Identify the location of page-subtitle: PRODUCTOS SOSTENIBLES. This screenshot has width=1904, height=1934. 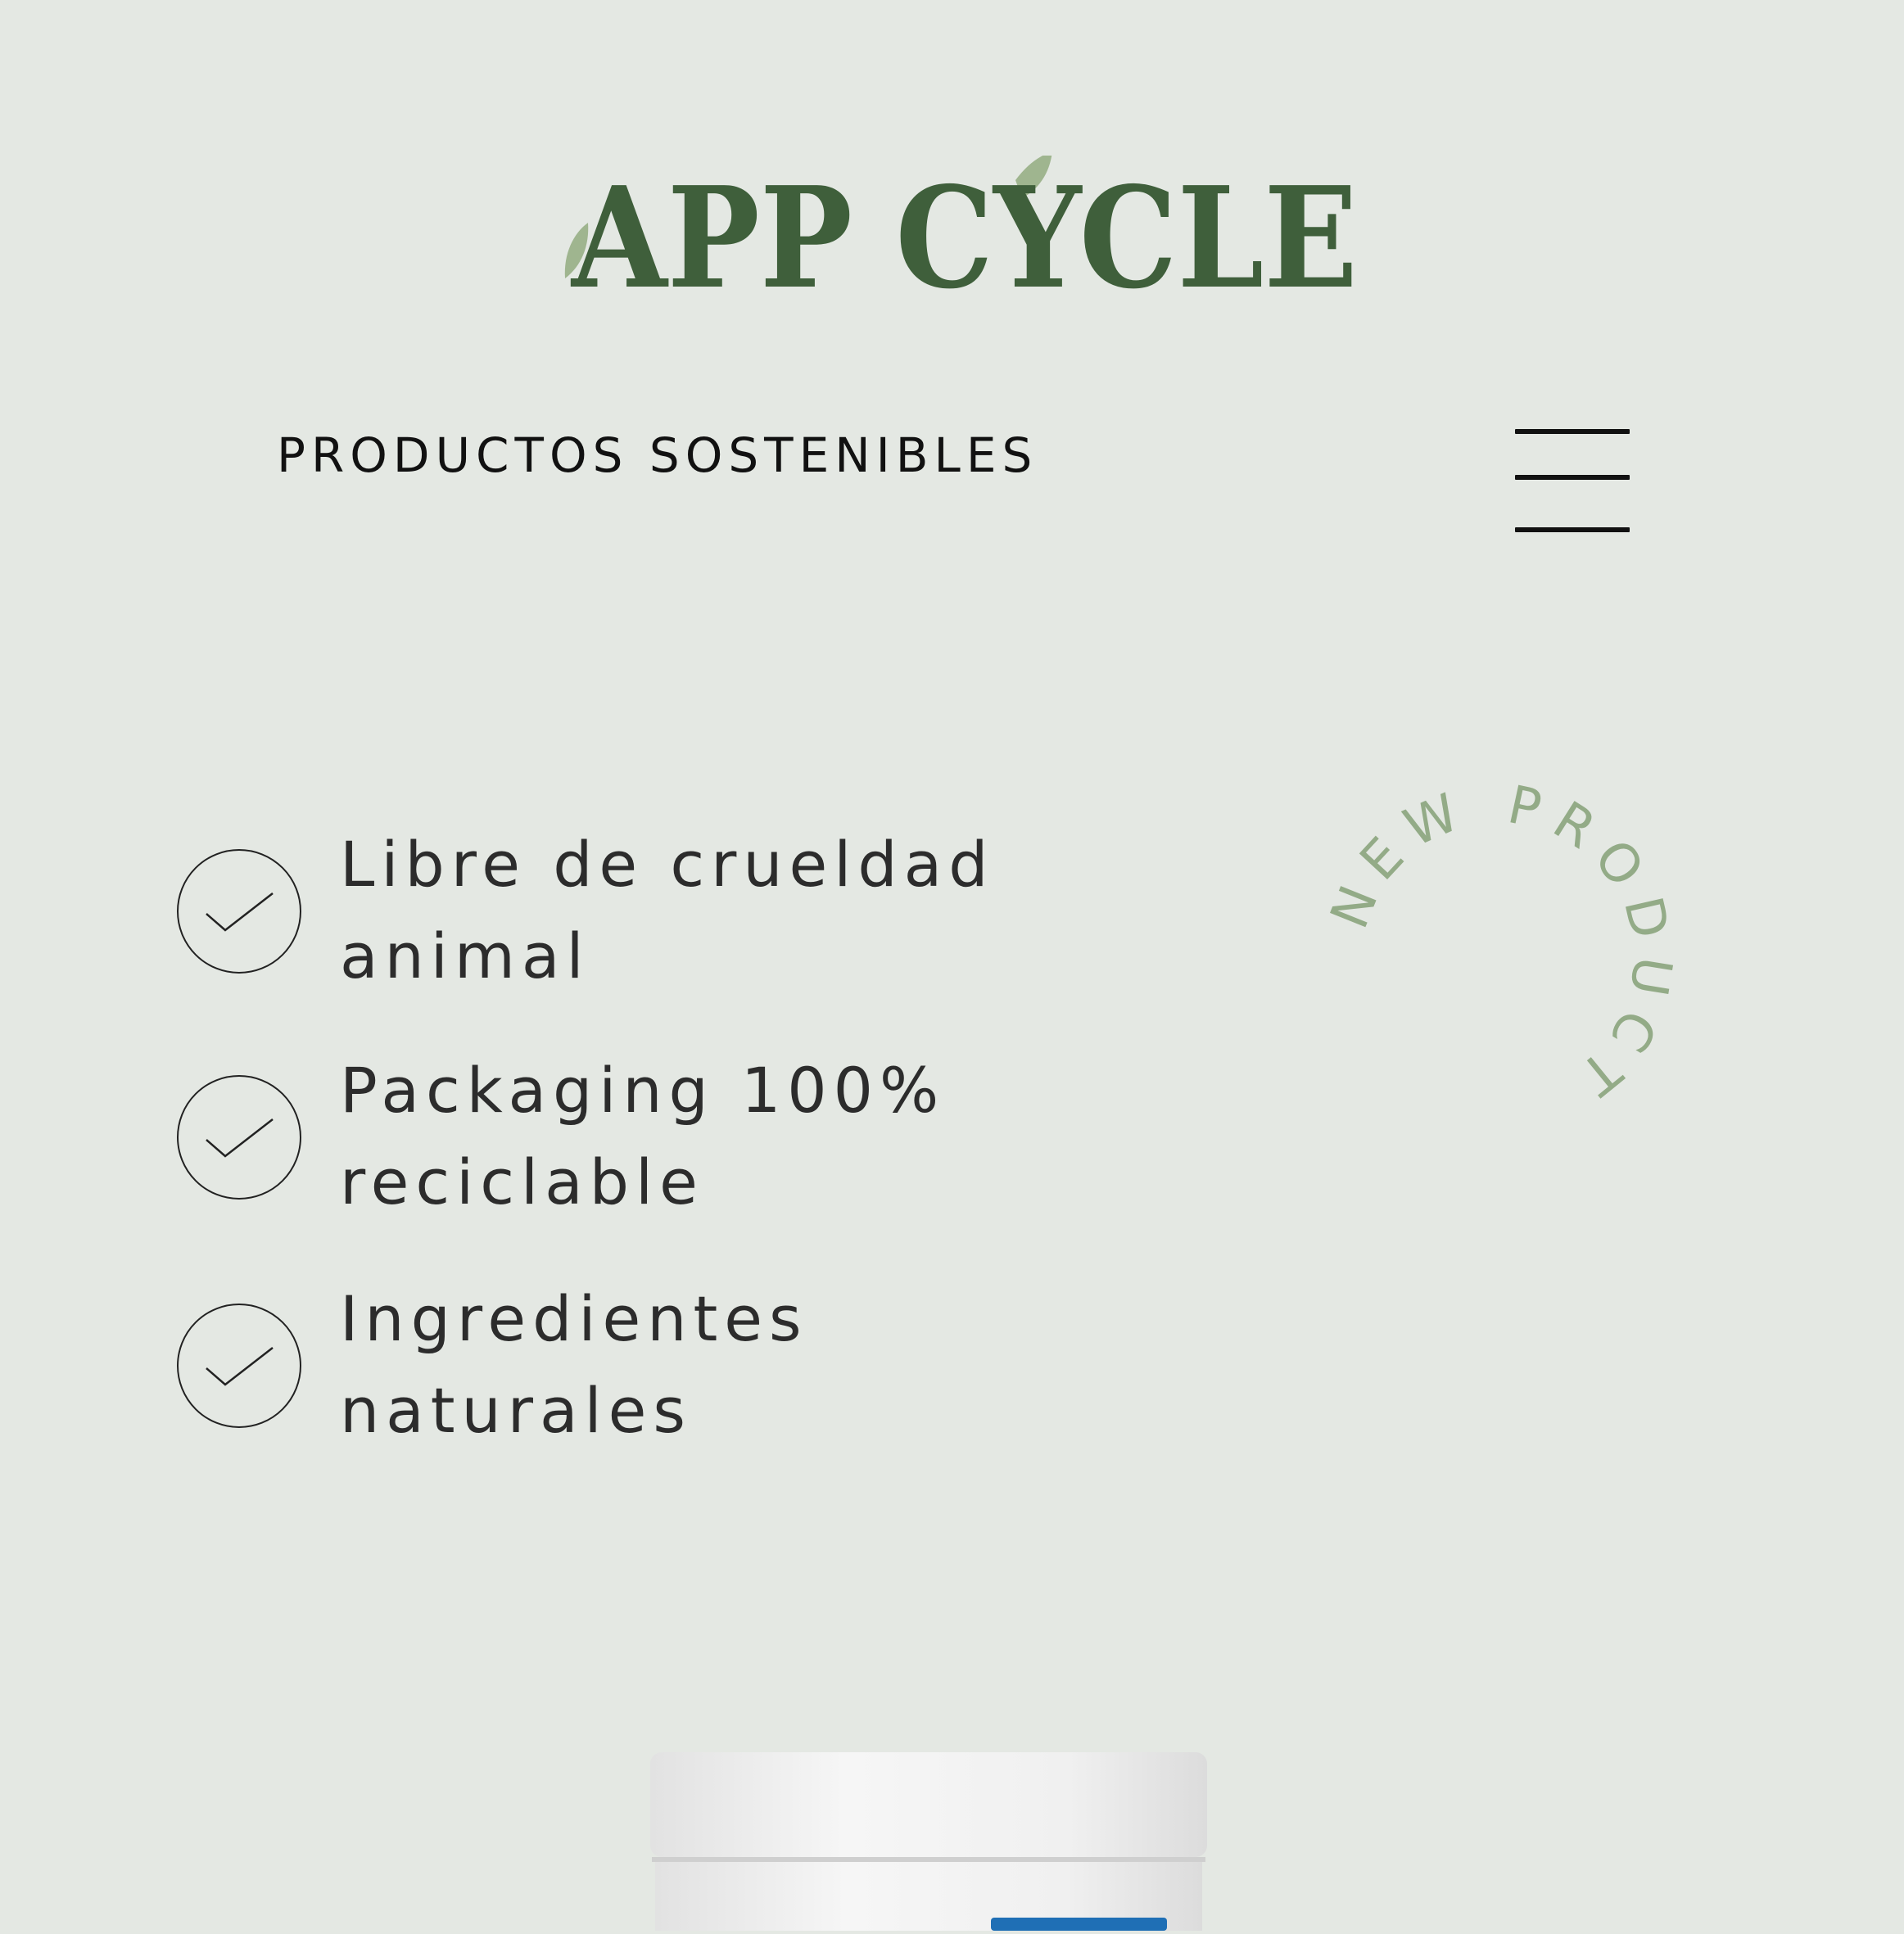
(658, 455).